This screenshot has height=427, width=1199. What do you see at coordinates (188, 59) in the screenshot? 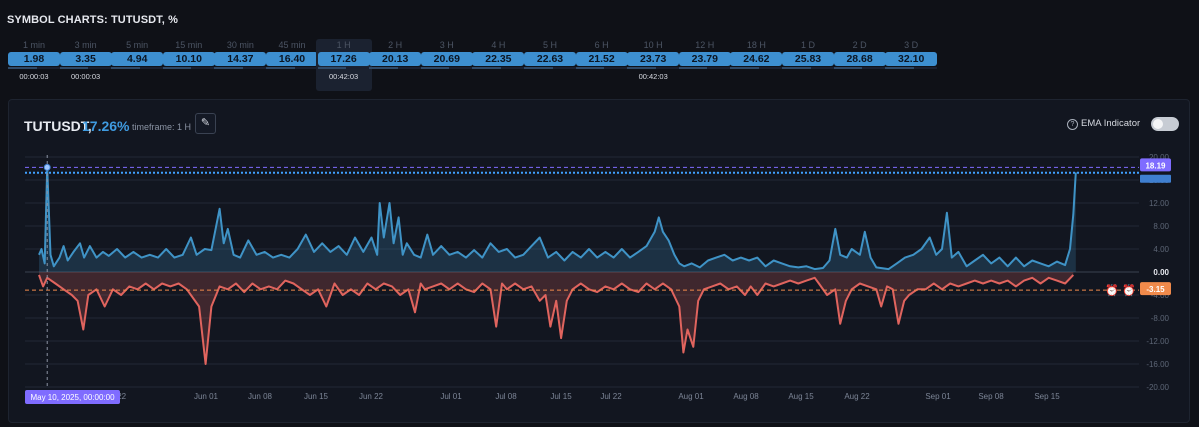
I see `timeframe-value: 10.10` at bounding box center [188, 59].